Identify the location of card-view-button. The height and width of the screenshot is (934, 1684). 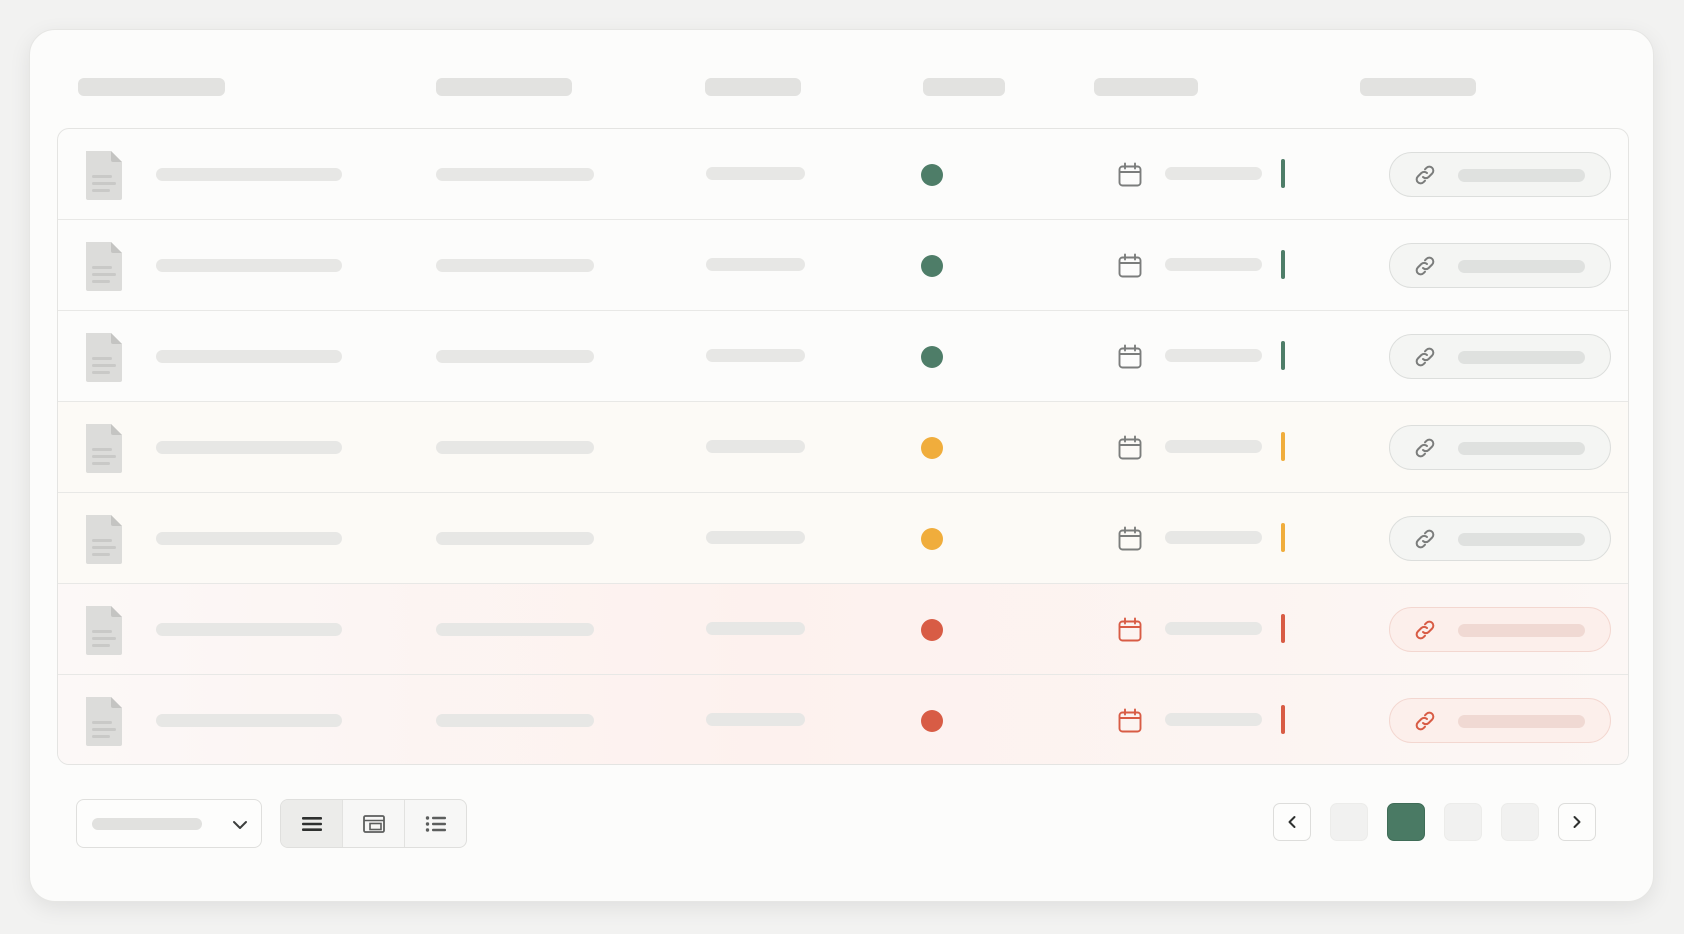
(374, 823).